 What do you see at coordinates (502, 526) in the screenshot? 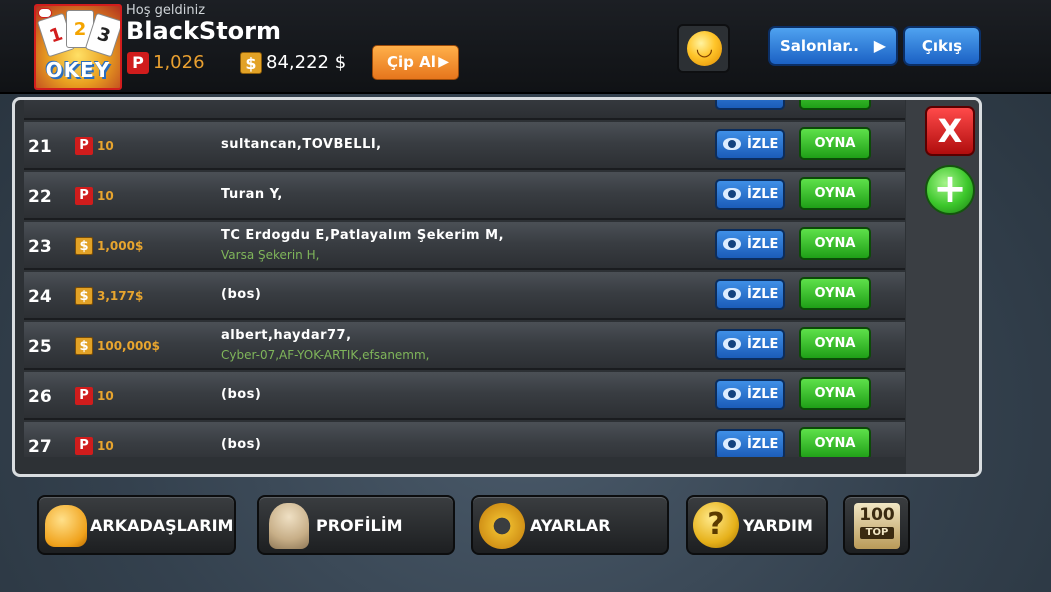
I see `gear-icon` at bounding box center [502, 526].